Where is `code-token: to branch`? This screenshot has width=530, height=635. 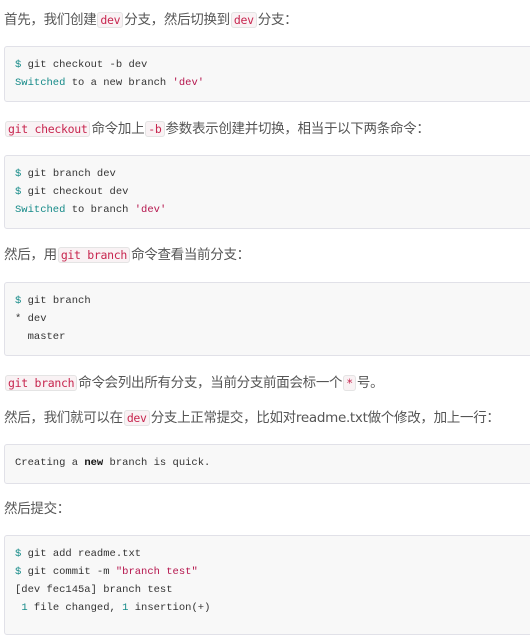
code-token: to branch is located at coordinates (100, 210).